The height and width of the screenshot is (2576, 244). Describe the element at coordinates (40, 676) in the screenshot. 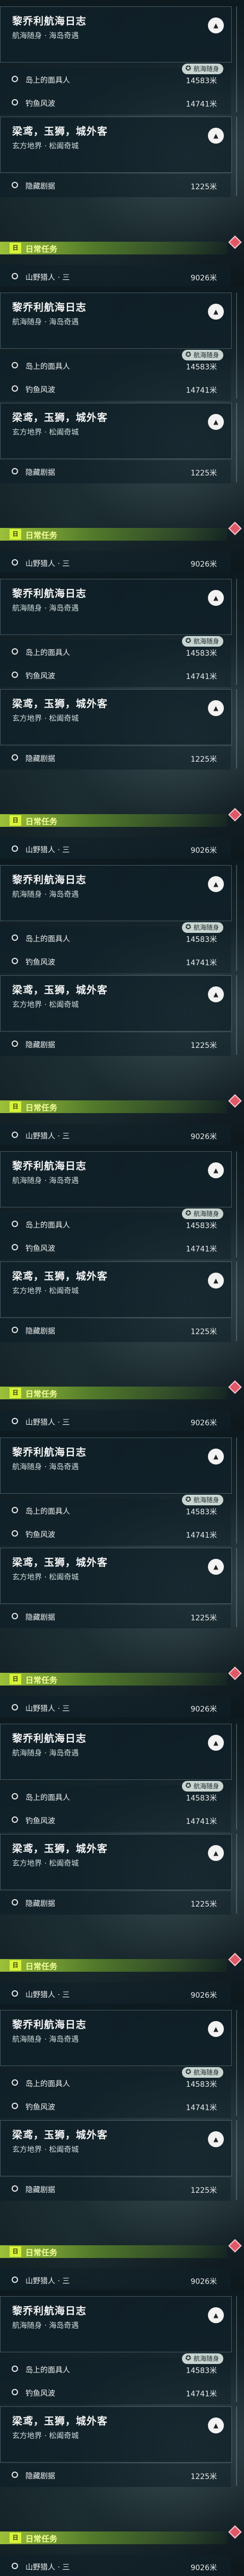

I see `objective-label: 钓鱼风波` at that location.